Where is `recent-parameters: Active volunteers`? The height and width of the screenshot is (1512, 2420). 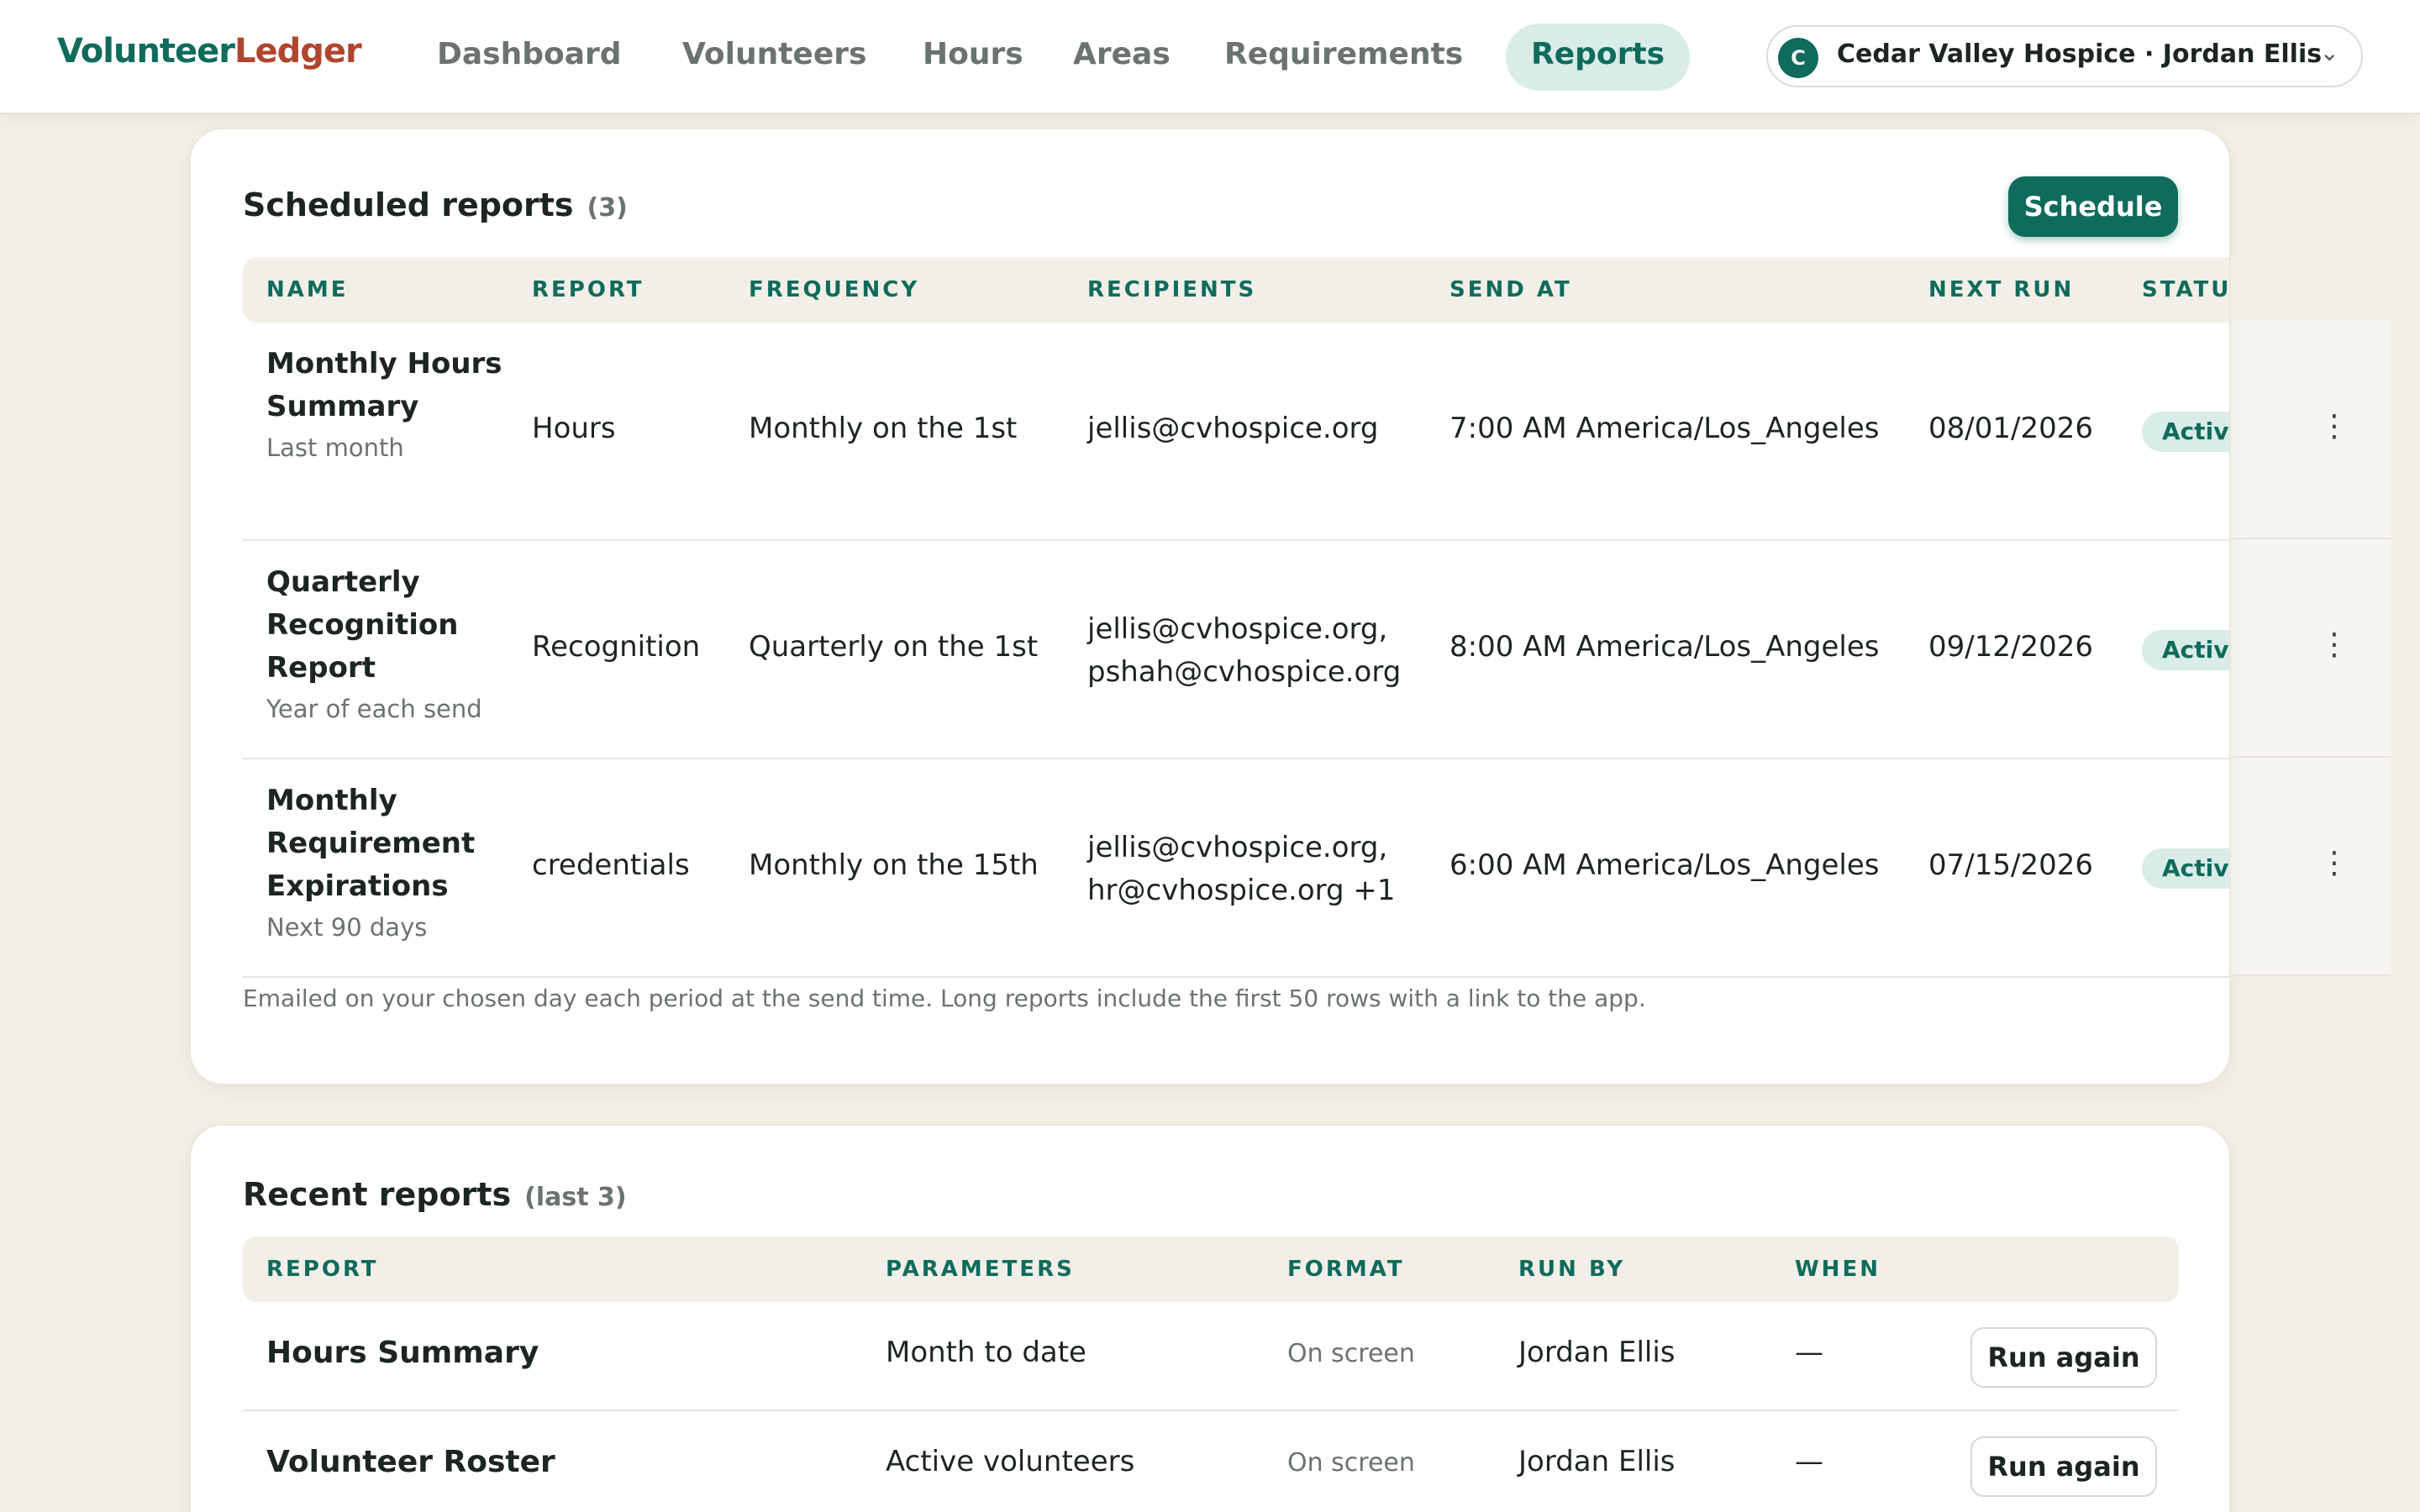 recent-parameters: Active volunteers is located at coordinates (1011, 1461).